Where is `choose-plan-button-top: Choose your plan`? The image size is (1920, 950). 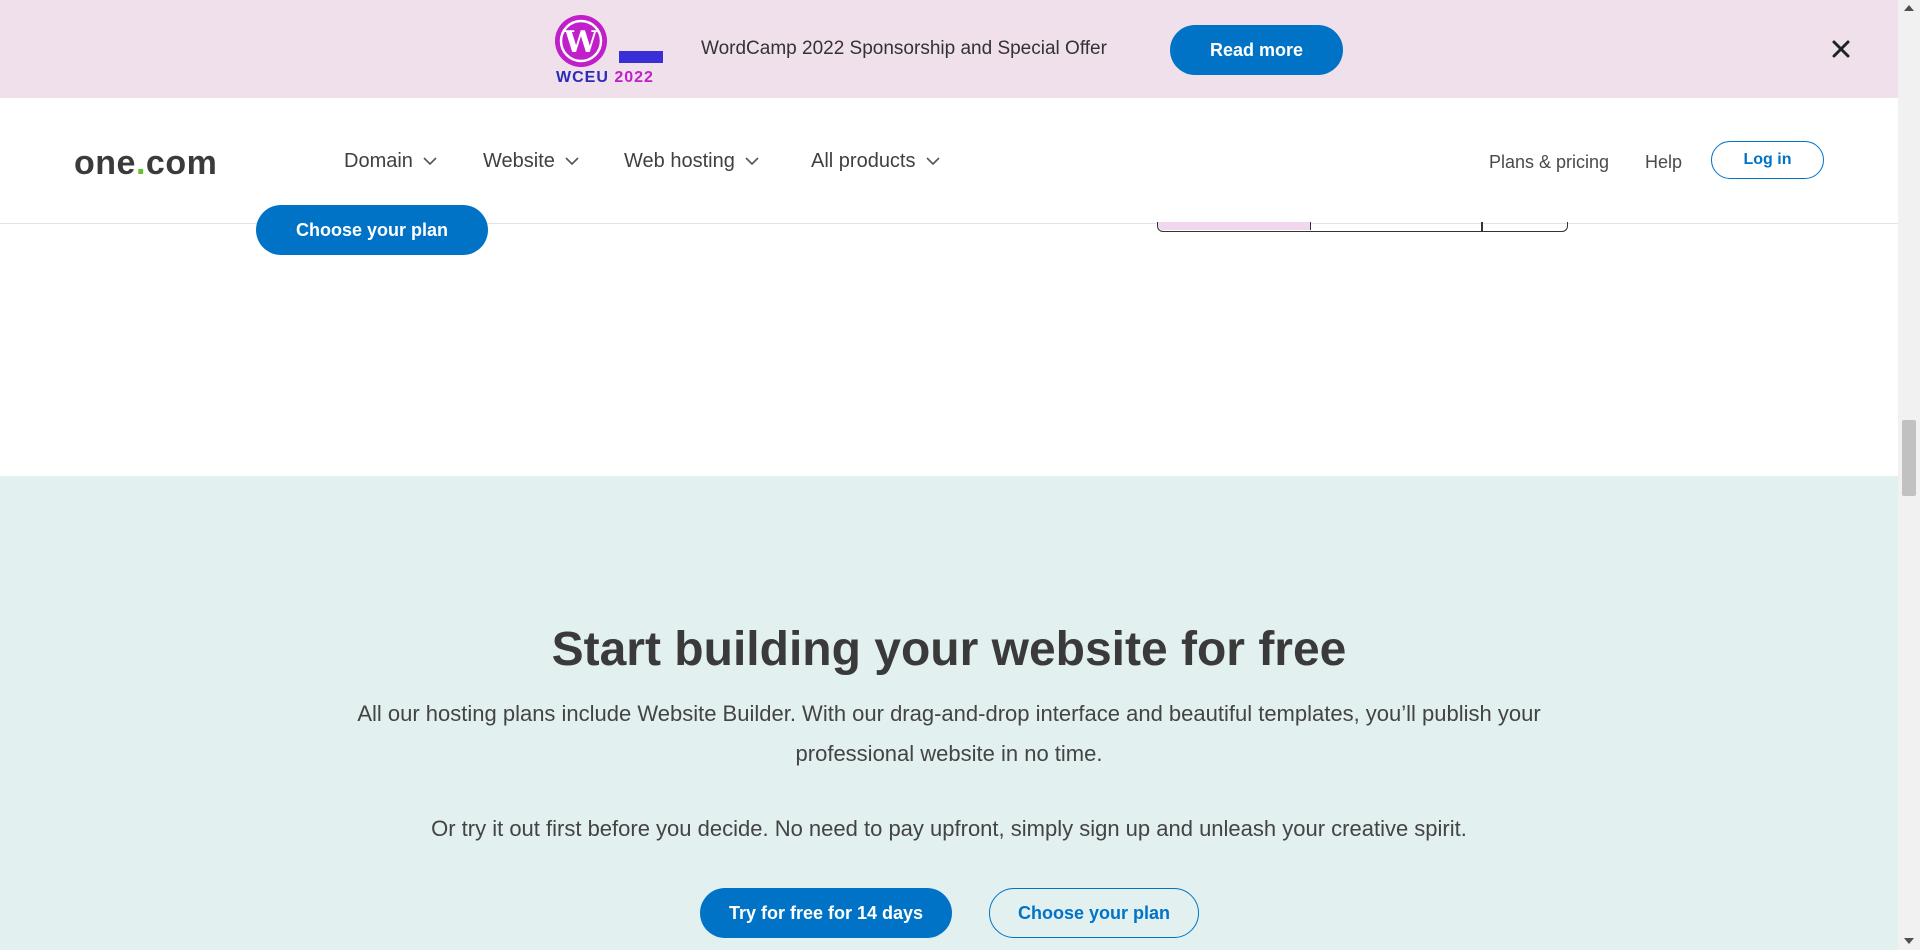
choose-plan-button-top: Choose your plan is located at coordinates (372, 230).